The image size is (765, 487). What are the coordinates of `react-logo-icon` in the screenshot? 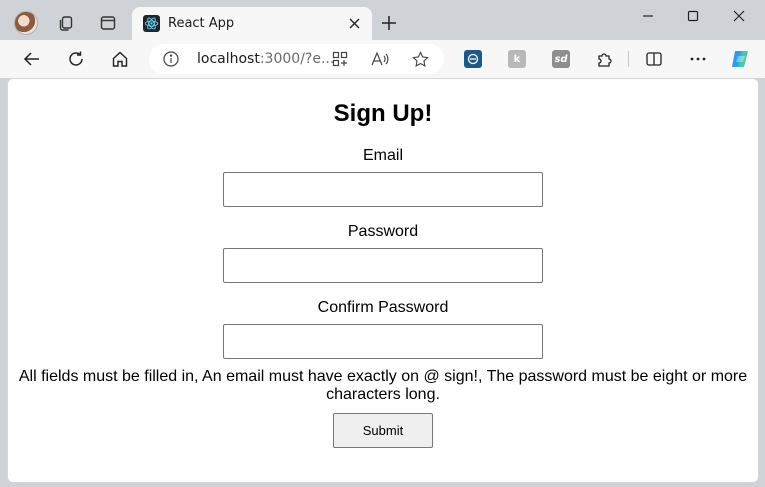 It's located at (151, 23).